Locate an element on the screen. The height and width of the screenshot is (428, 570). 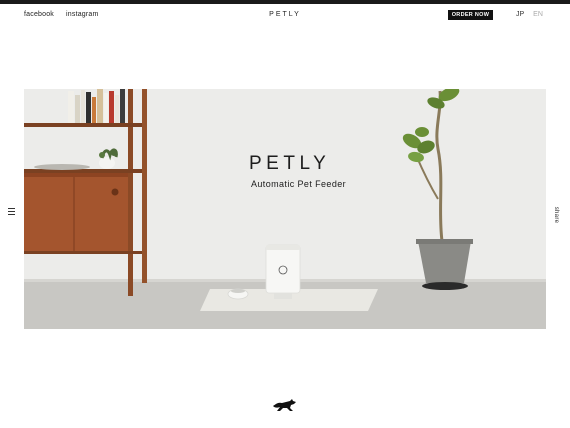
share-label: share is located at coordinates (556, 215).